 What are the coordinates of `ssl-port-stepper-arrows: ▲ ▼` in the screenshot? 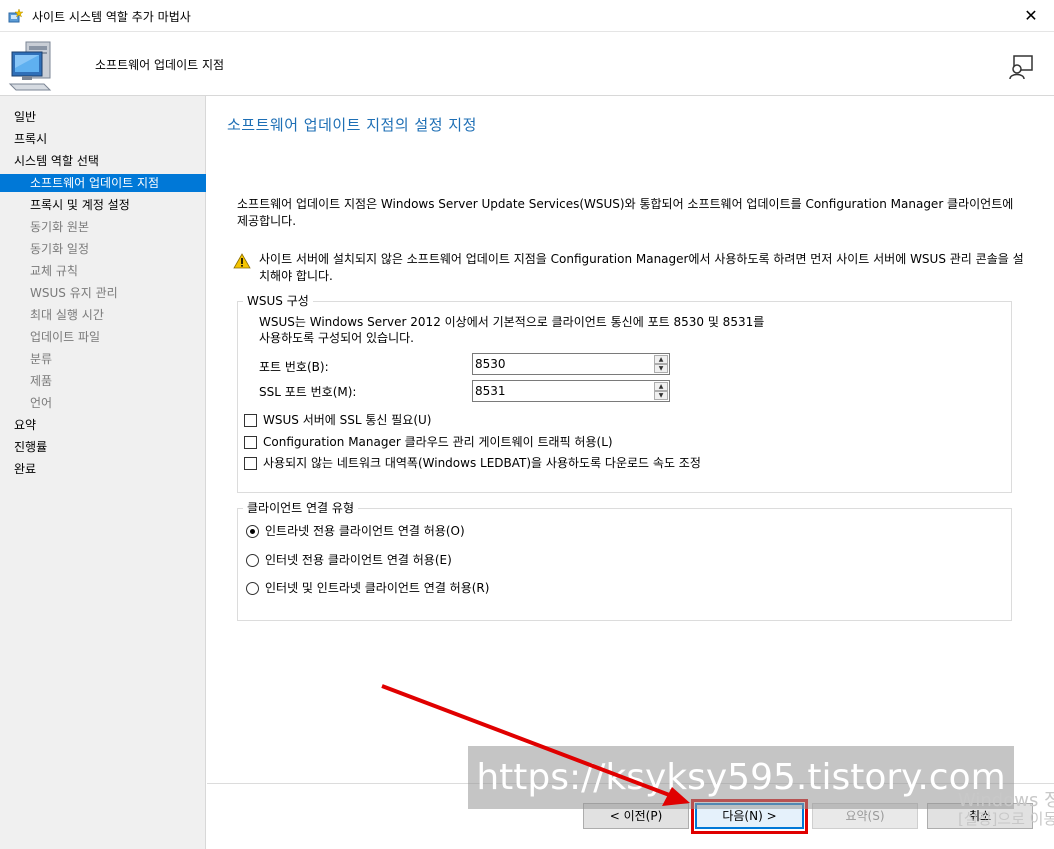 It's located at (661, 391).